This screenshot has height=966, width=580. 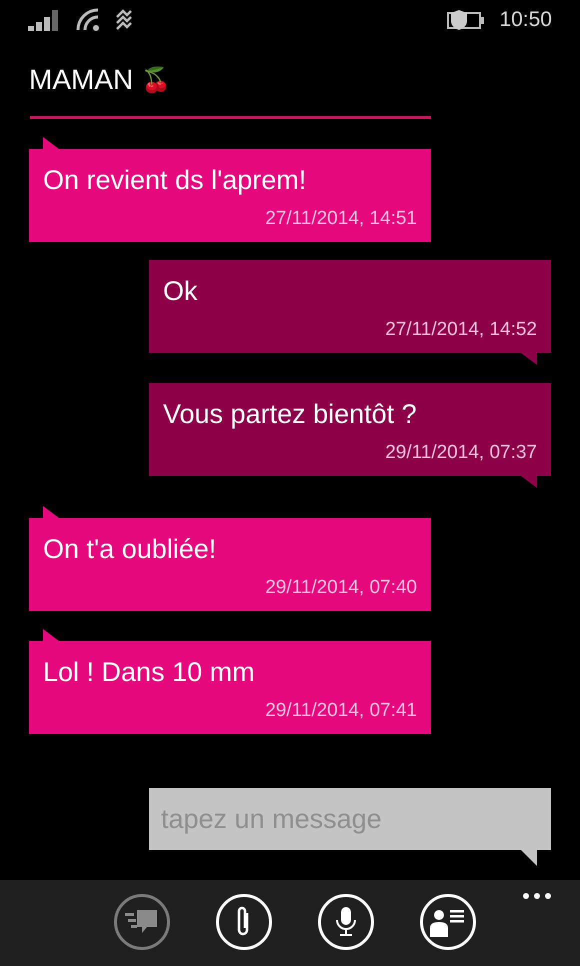 What do you see at coordinates (448, 922) in the screenshot?
I see `contact-button` at bounding box center [448, 922].